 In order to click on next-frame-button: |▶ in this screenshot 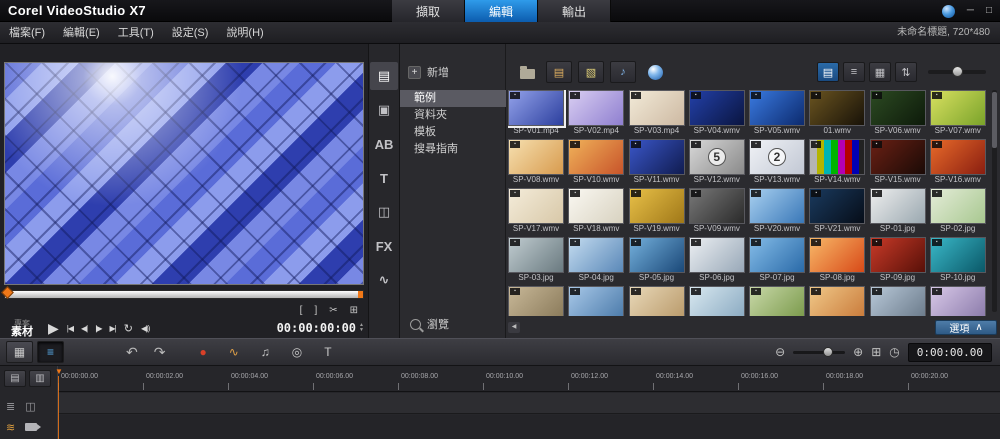, I will do `click(98, 328)`.